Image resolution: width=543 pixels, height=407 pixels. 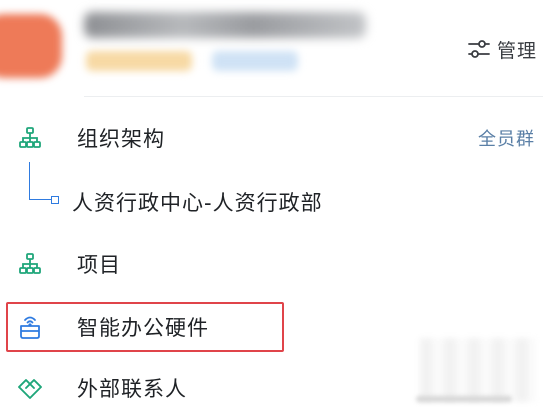 I want to click on manage-button: 管理, so click(x=502, y=49).